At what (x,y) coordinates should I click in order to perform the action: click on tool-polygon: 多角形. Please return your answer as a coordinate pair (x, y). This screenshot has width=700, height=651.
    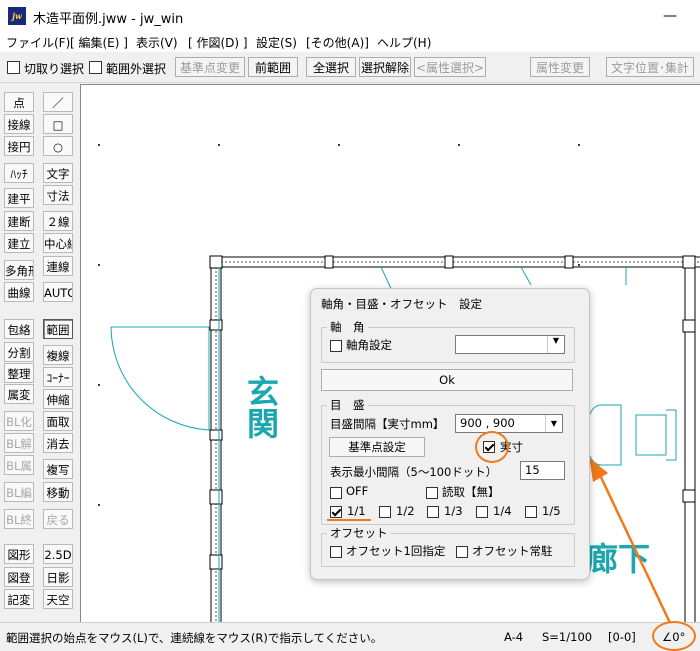
    Looking at the image, I should click on (19, 270).